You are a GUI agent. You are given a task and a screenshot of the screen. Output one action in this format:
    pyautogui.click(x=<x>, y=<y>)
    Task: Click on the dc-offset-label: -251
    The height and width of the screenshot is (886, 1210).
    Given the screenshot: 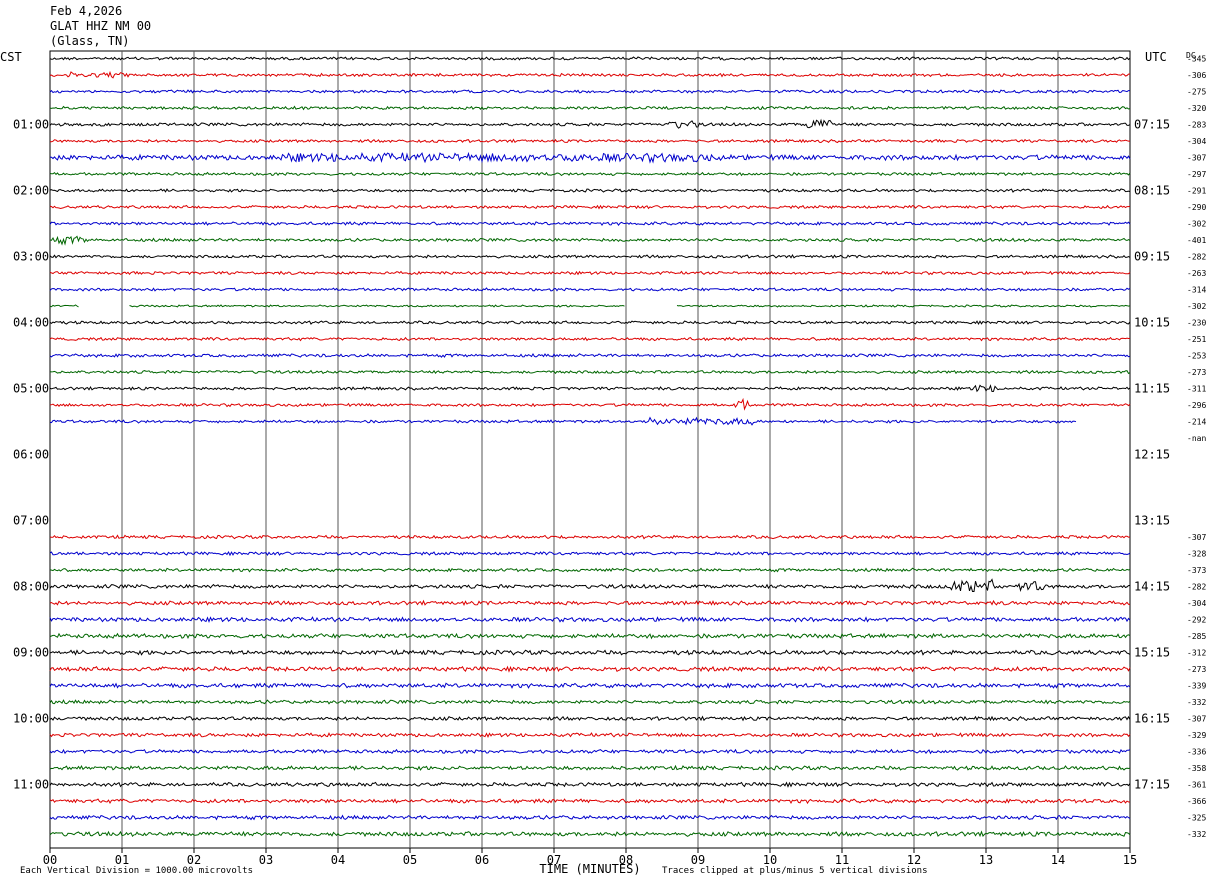 What is the action you would take?
    pyautogui.click(x=1196, y=339)
    